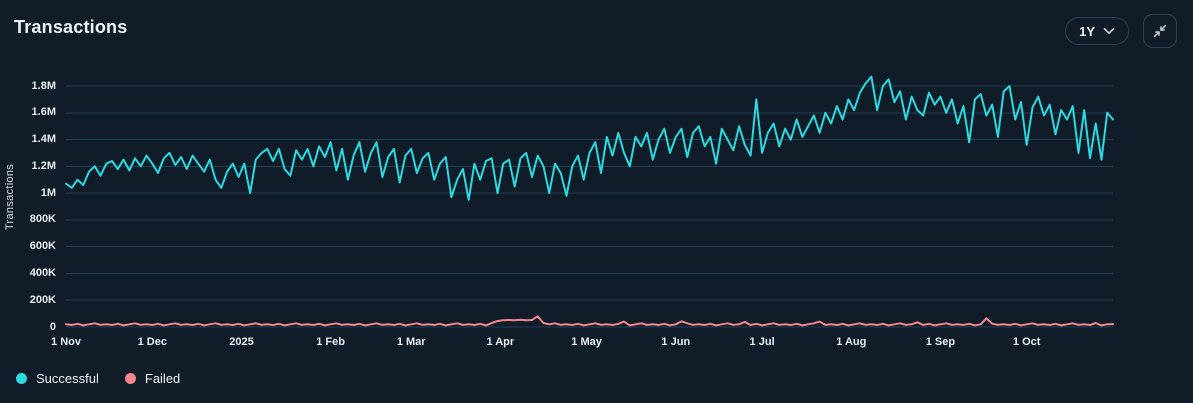 This screenshot has width=1193, height=403. I want to click on header-controls: 1Y, so click(1121, 31).